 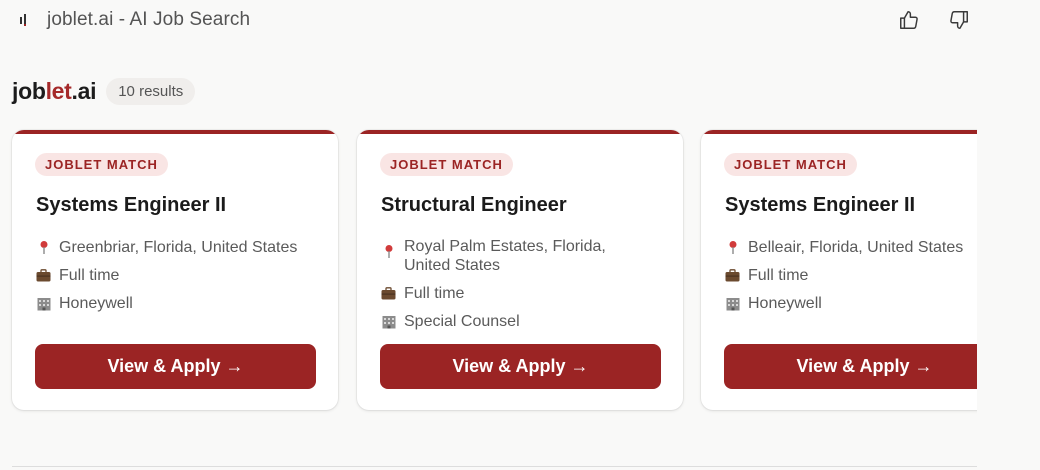 I want to click on results-count-badge: 10 results, so click(x=151, y=91).